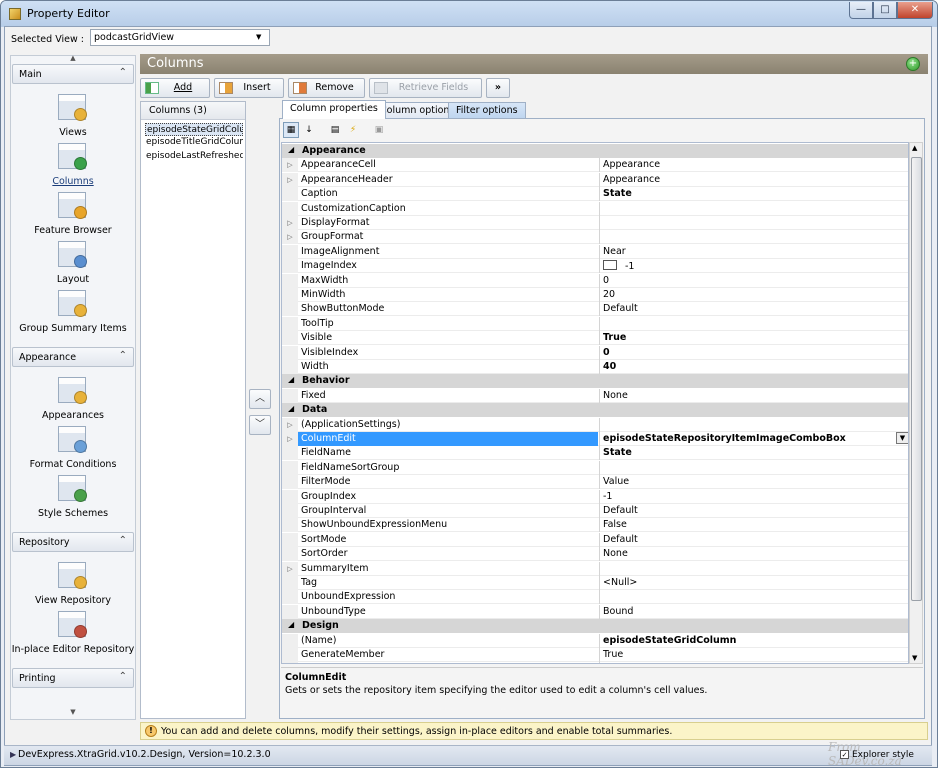 The height and width of the screenshot is (768, 938). I want to click on close-button: ✕, so click(915, 10).